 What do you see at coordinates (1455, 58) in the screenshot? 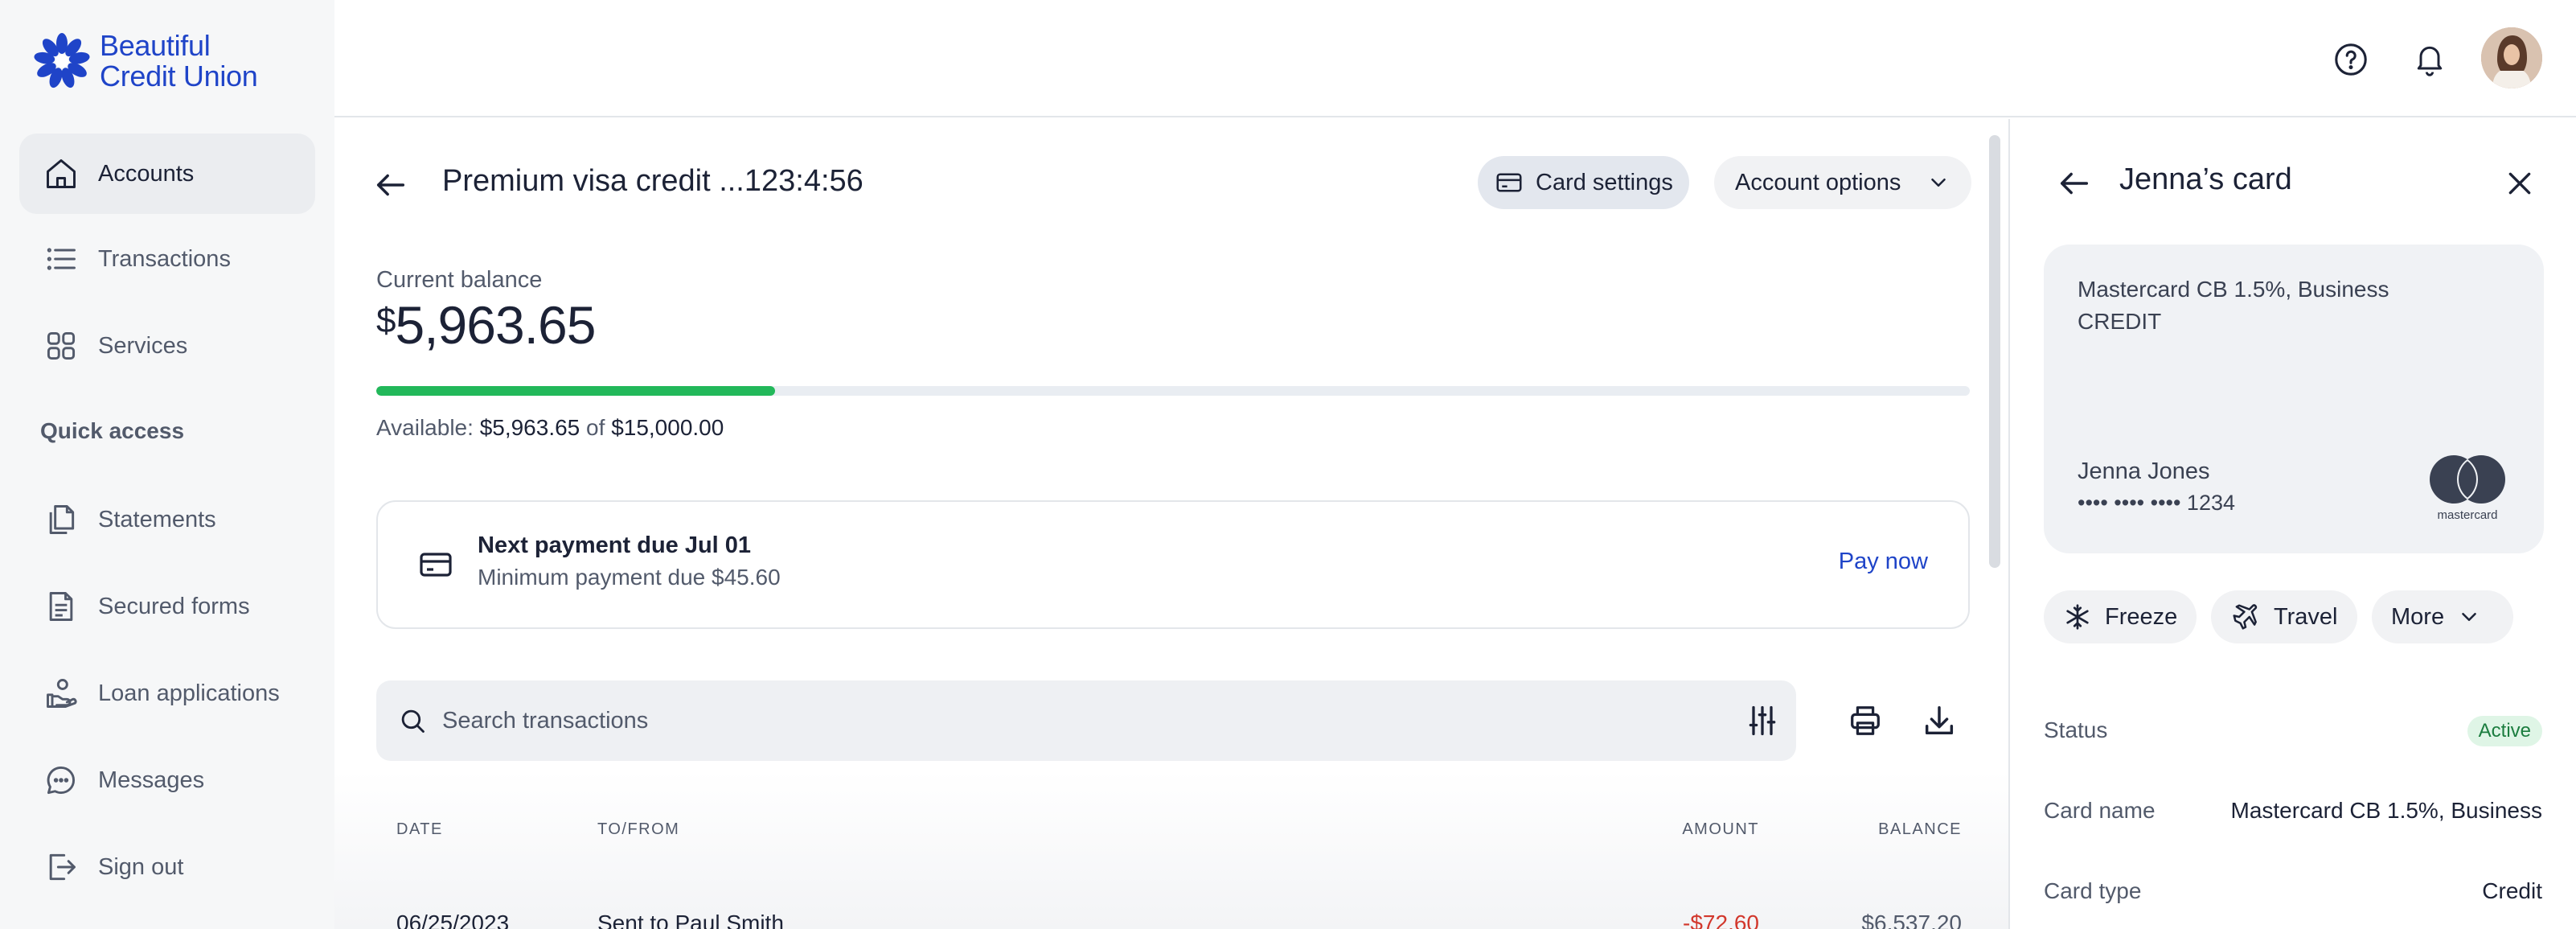
I see `top-bar` at bounding box center [1455, 58].